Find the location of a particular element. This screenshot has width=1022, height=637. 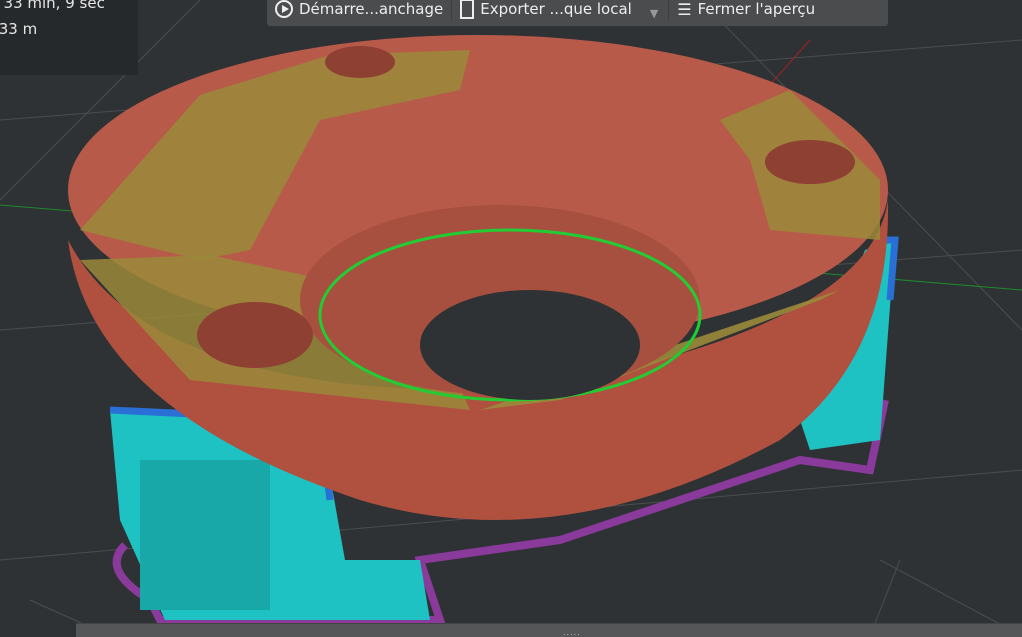

export-gcode-button: Exporter ...que local is located at coordinates (546, 10).